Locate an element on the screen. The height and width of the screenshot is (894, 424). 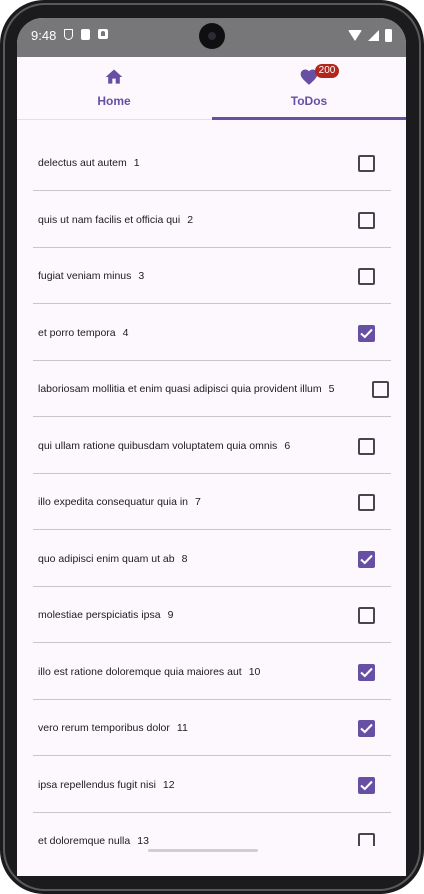
todo-item-text: delectus aut autem 1 is located at coordinates (89, 163).